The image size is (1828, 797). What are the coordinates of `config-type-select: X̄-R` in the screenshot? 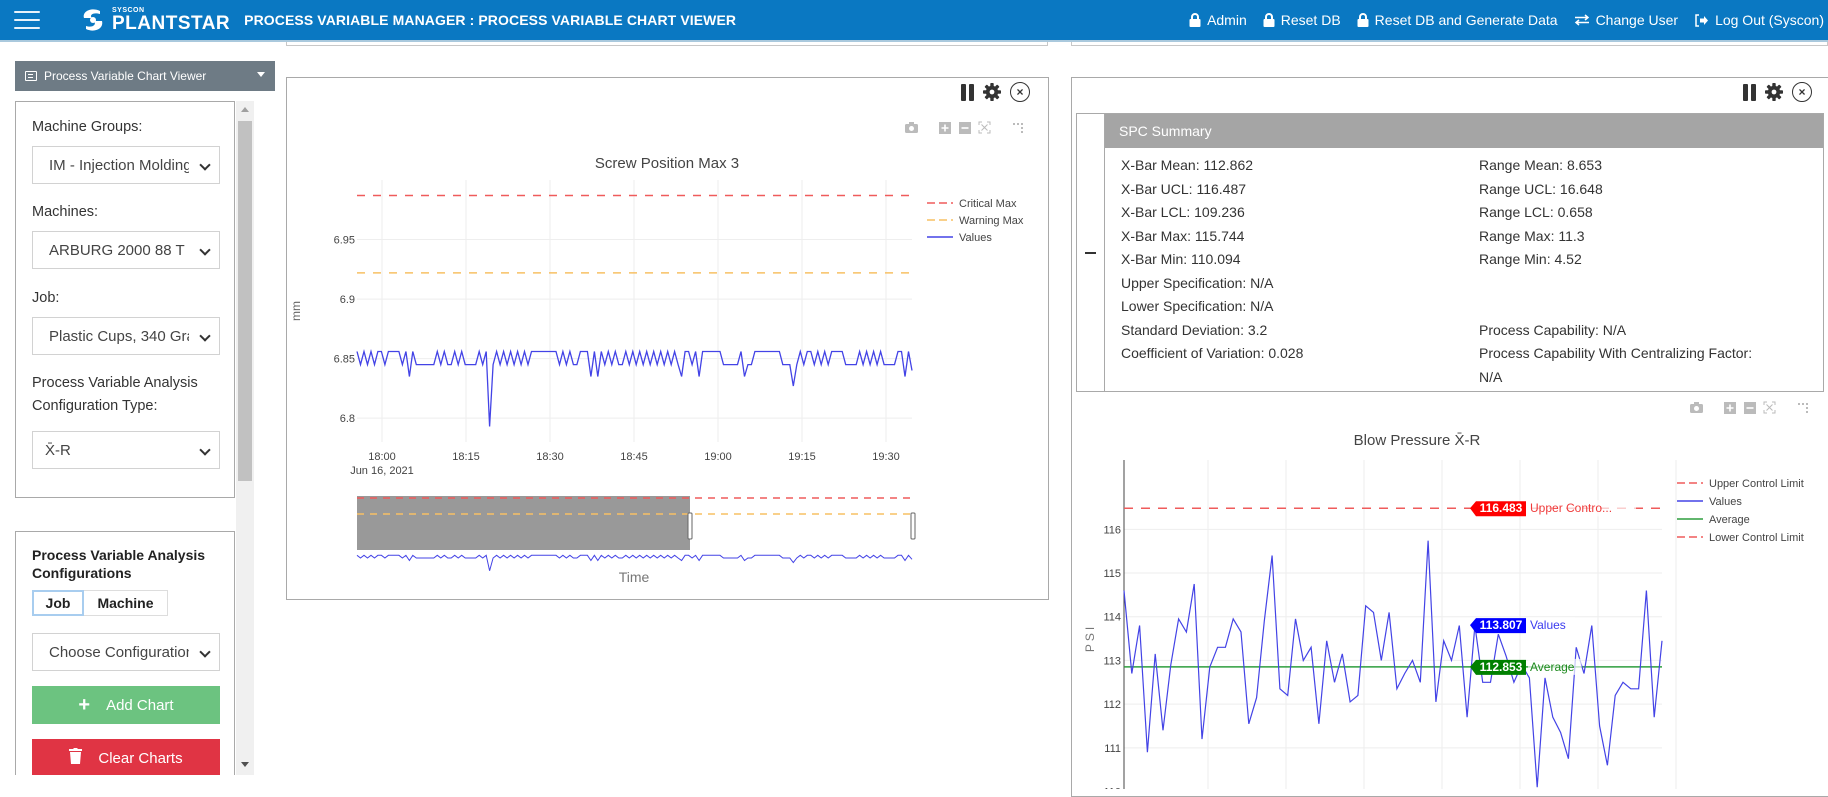 It's located at (126, 450).